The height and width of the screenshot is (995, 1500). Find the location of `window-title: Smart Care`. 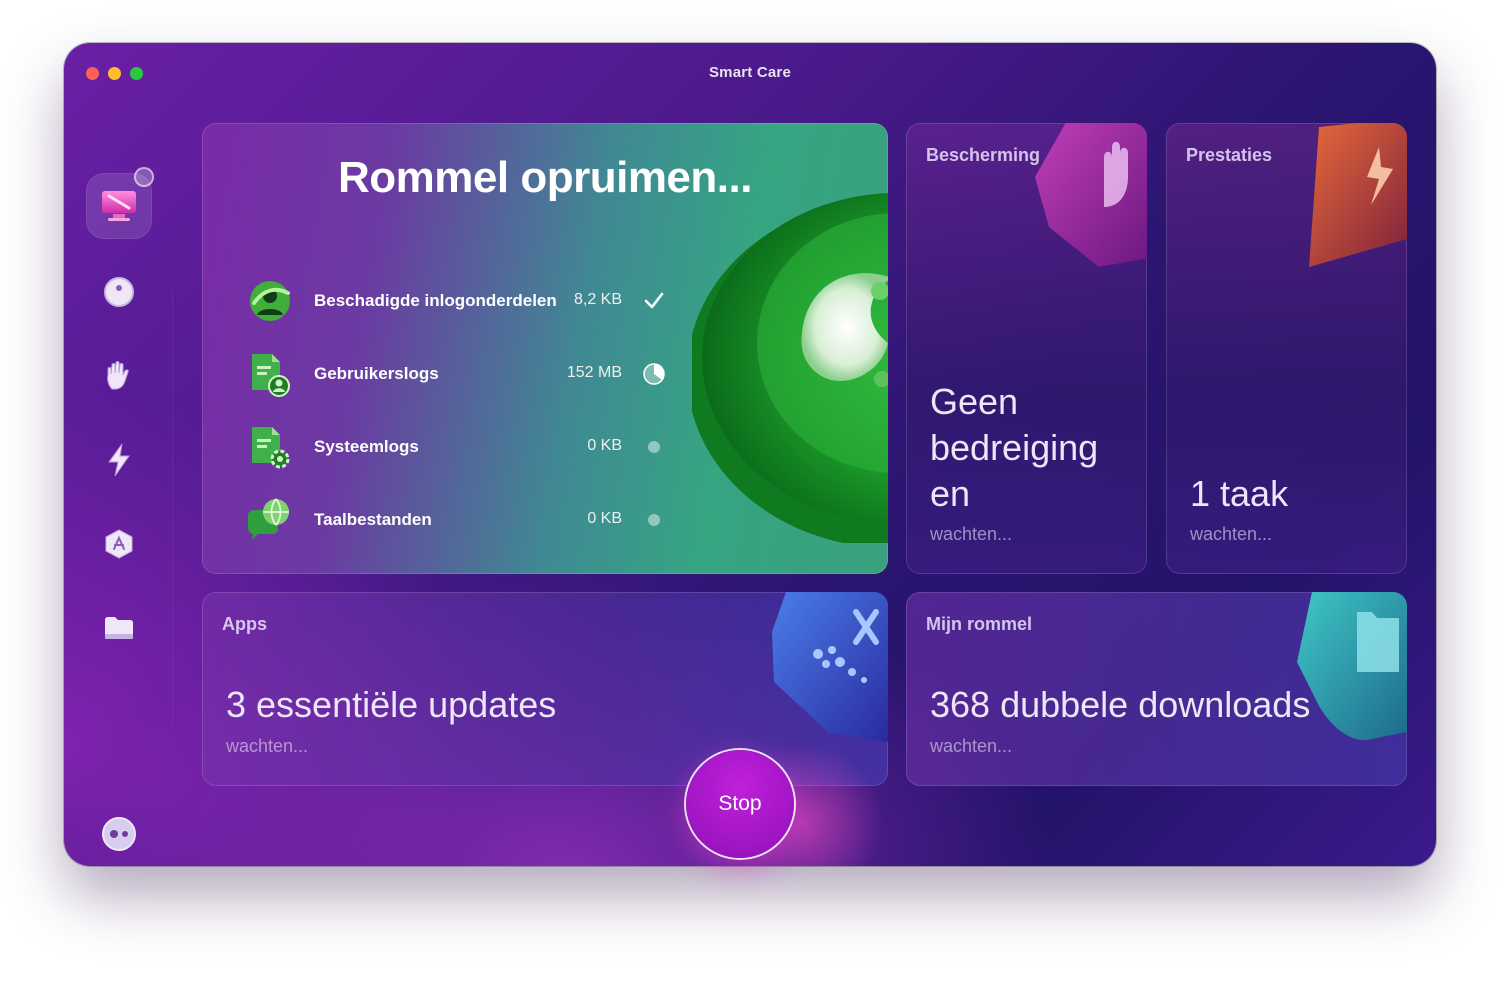

window-title: Smart Care is located at coordinates (750, 72).